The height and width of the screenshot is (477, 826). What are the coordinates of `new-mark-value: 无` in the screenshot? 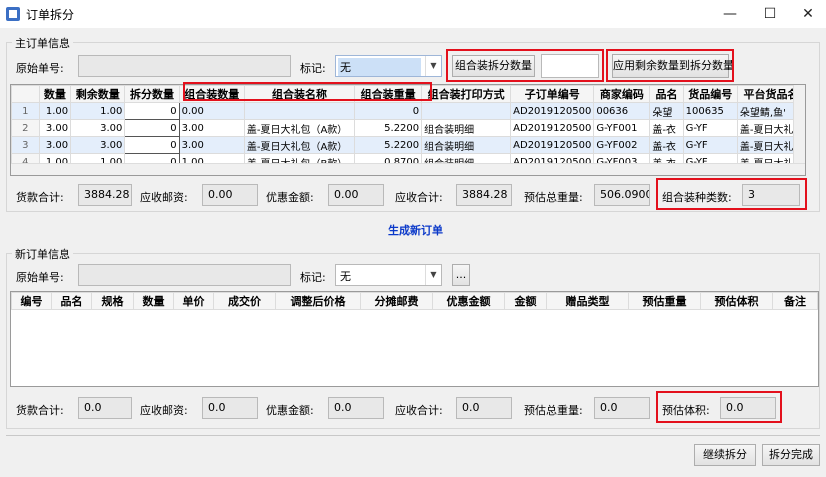 It's located at (345, 276).